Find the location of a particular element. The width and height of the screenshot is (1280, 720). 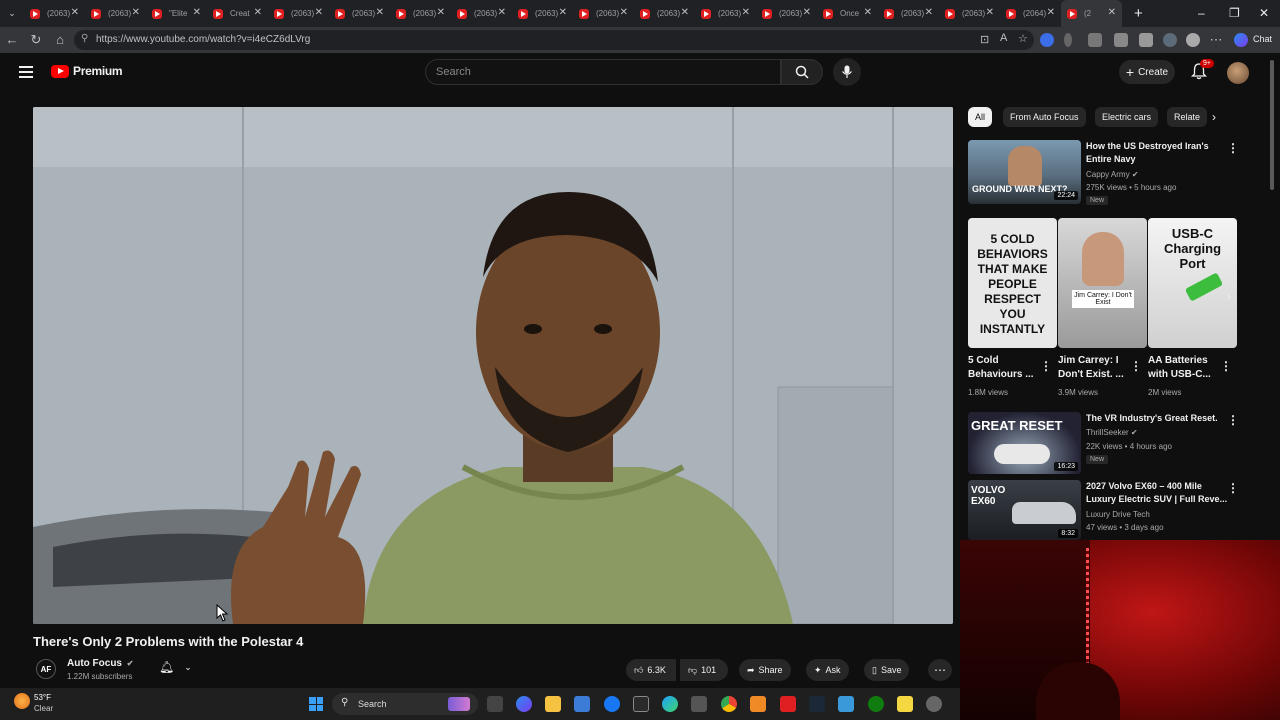

short-thumbnail: Jim Carrey: I Don't Exist is located at coordinates (1102, 283).